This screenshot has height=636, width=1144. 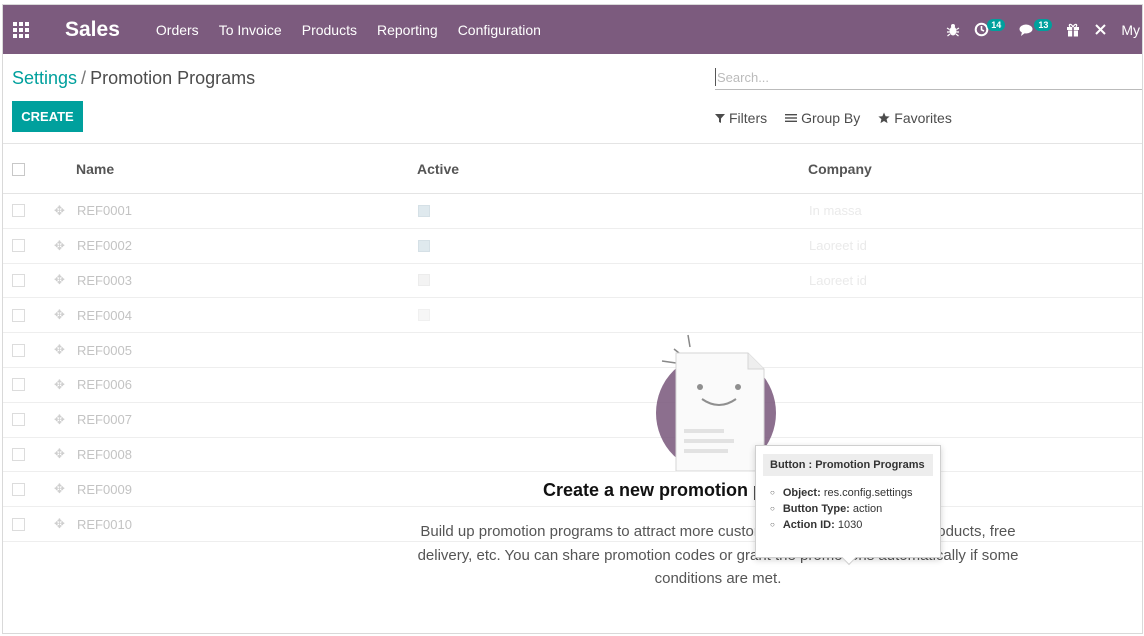 What do you see at coordinates (104, 211) in the screenshot?
I see `row-name: REF0001` at bounding box center [104, 211].